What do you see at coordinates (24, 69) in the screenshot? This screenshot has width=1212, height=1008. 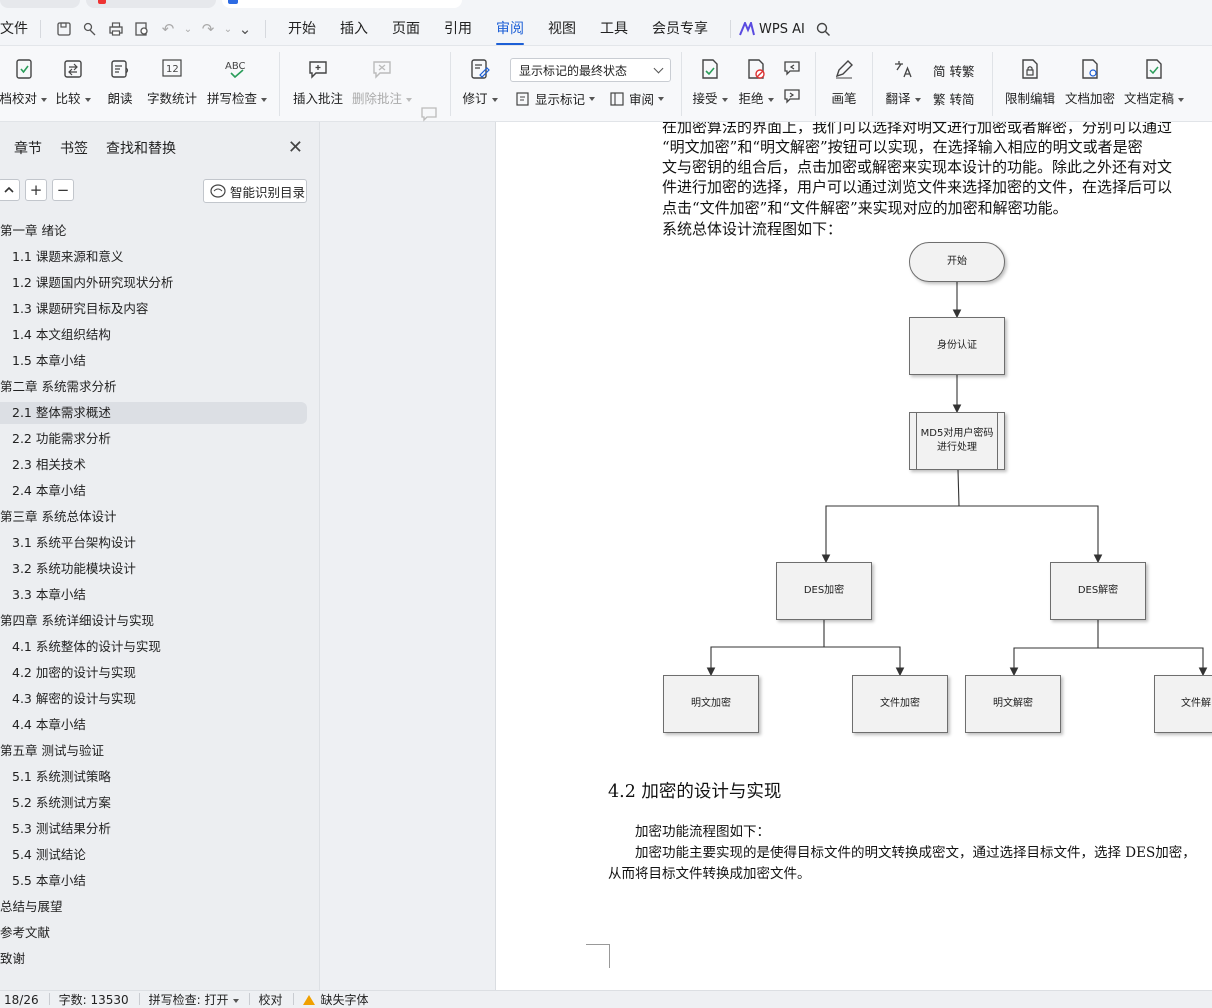 I see `doc-check-icon` at bounding box center [24, 69].